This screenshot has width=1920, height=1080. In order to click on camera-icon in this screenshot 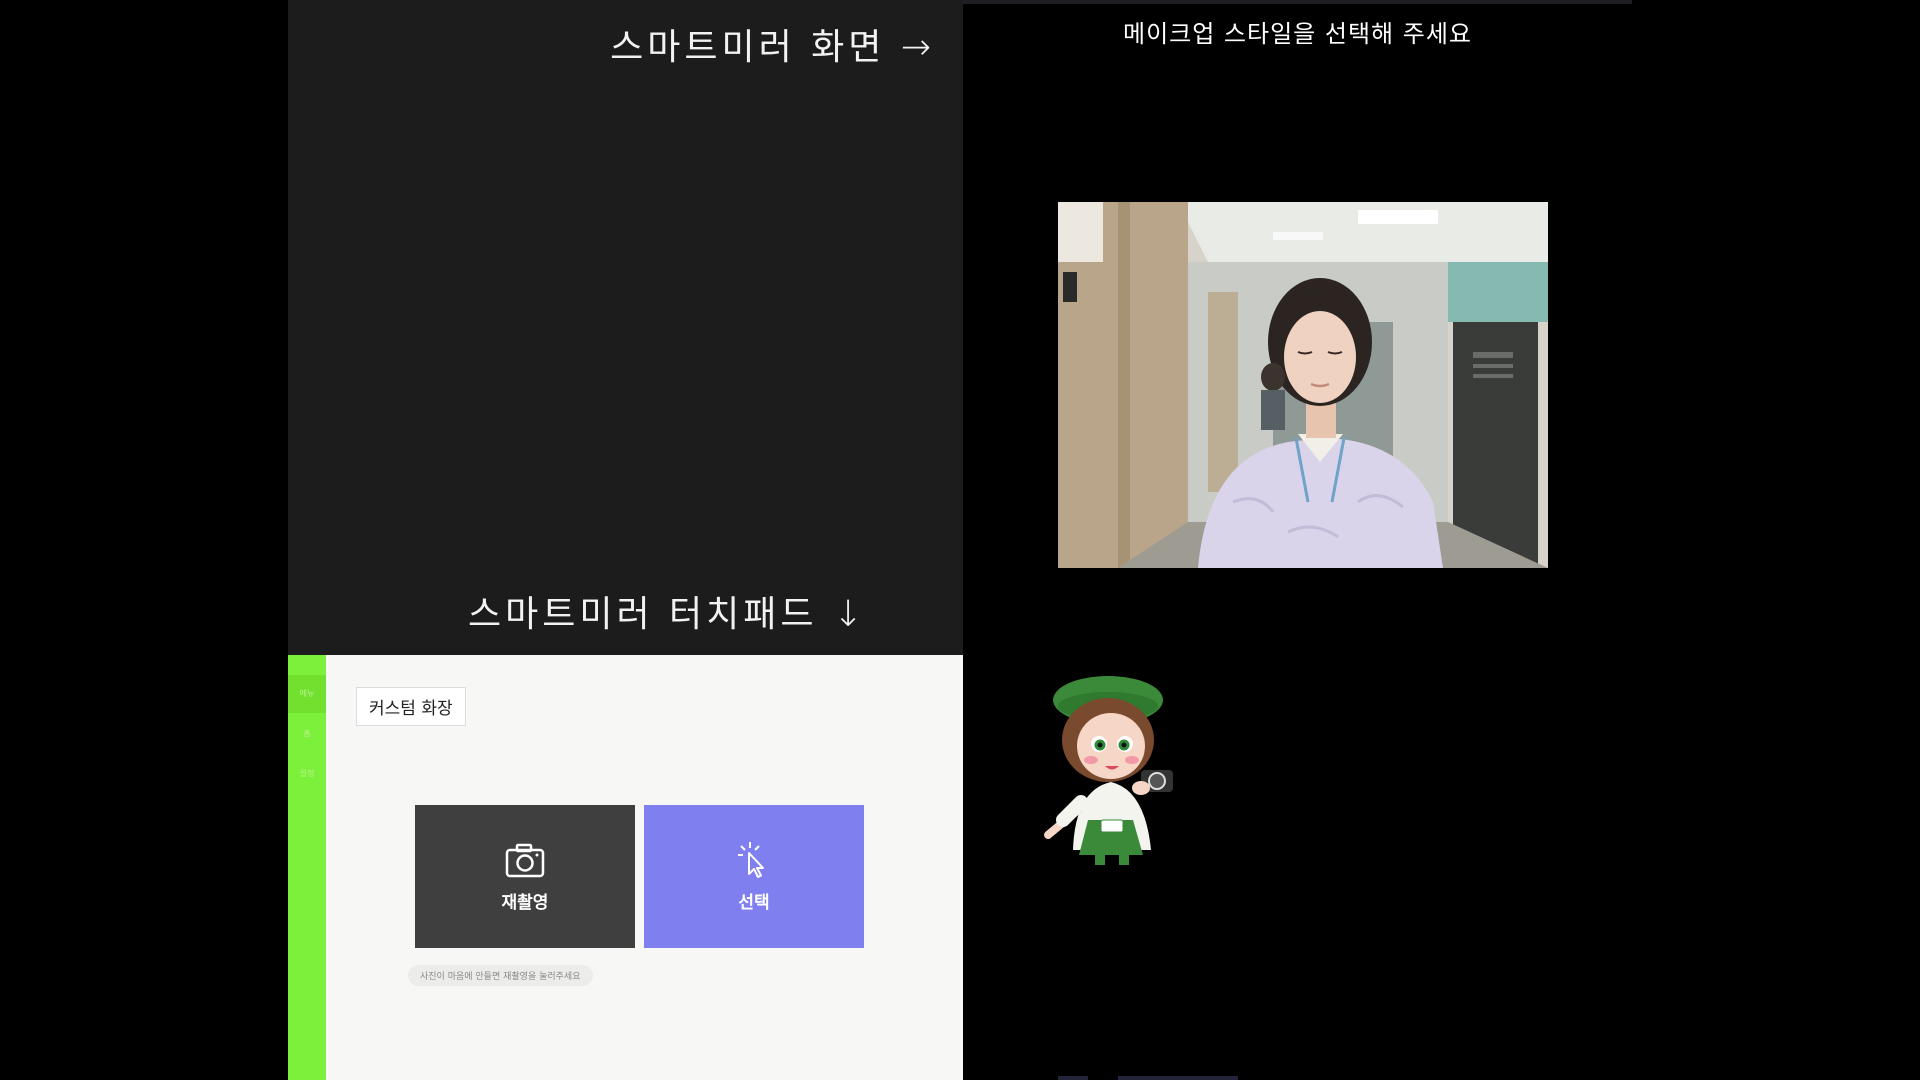, I will do `click(525, 860)`.